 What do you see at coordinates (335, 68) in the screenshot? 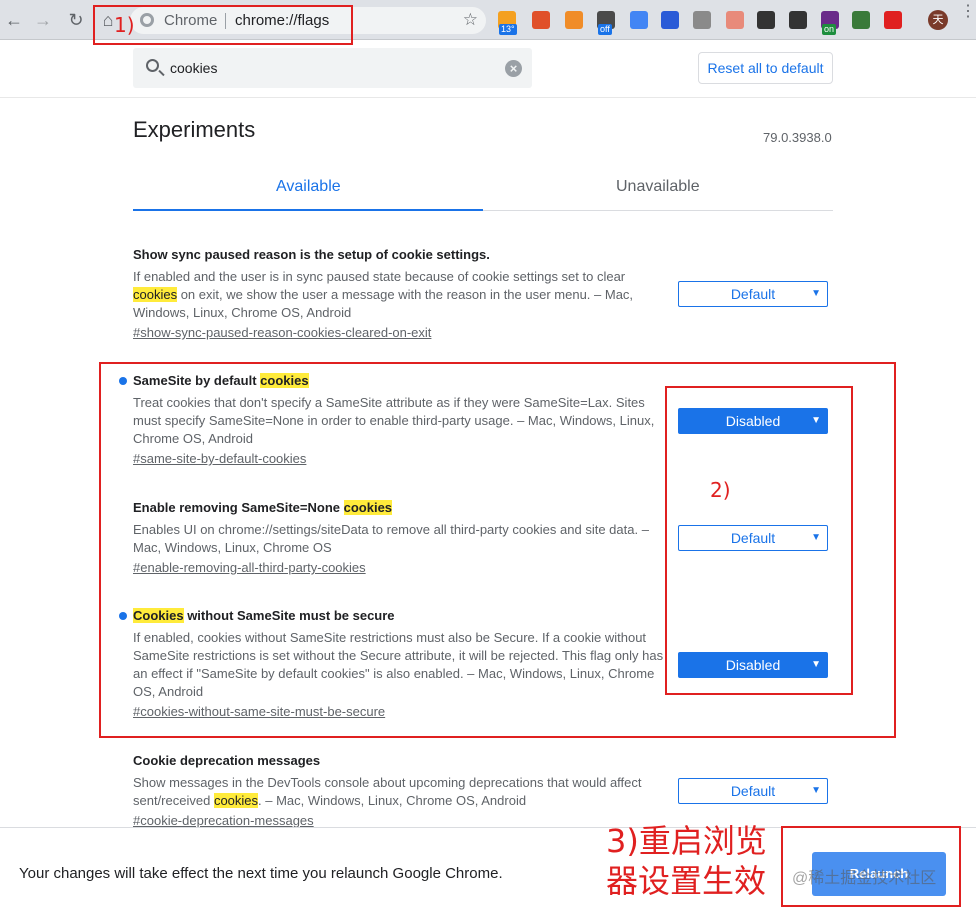
I see `search-input` at bounding box center [335, 68].